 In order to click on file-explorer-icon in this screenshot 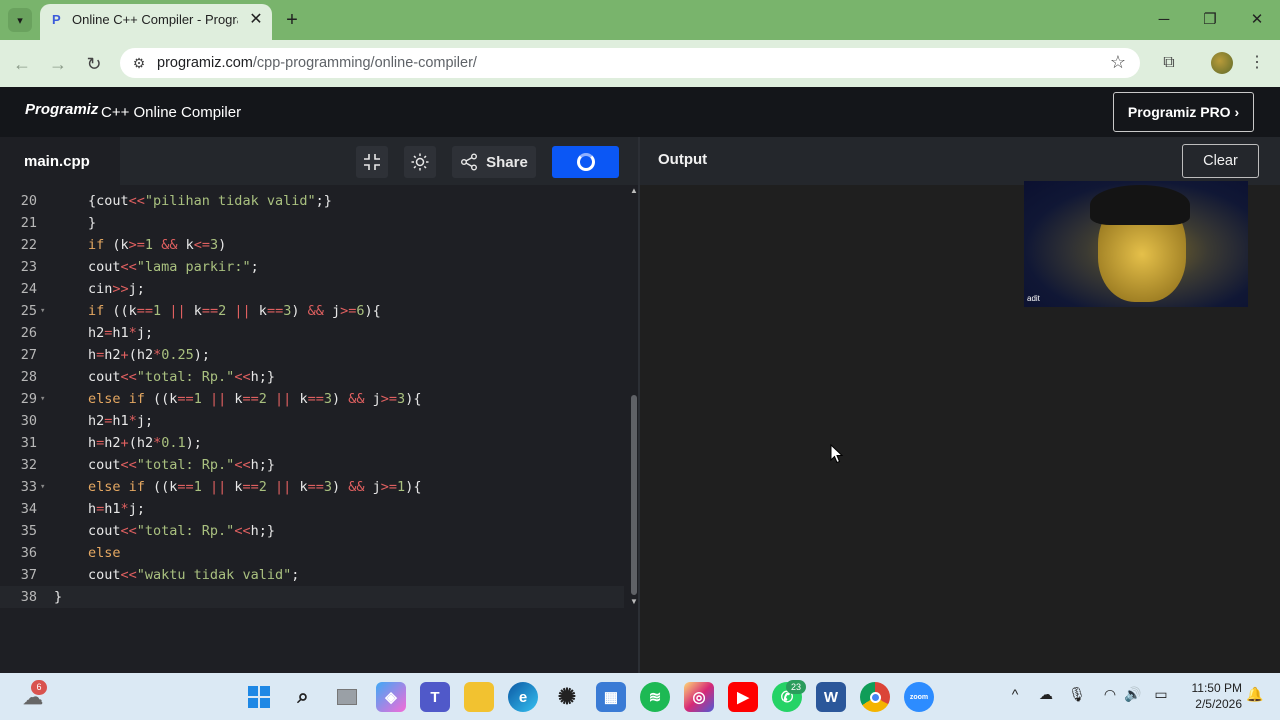, I will do `click(479, 697)`.